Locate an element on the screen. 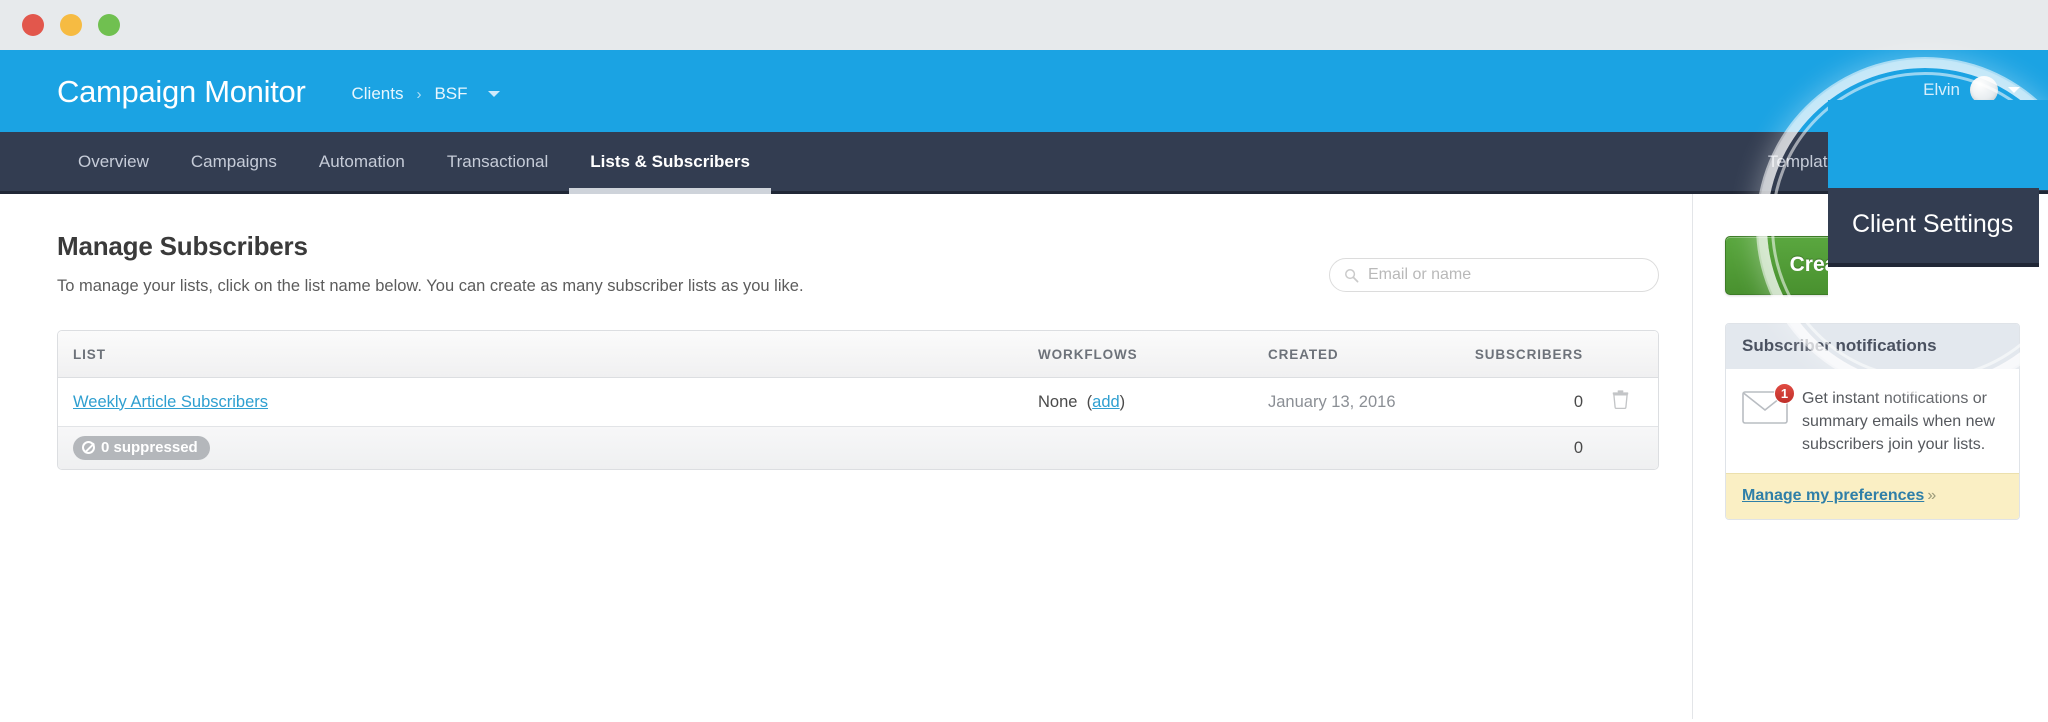 This screenshot has width=2048, height=722. breadcrumb-current-client: BSF is located at coordinates (450, 94).